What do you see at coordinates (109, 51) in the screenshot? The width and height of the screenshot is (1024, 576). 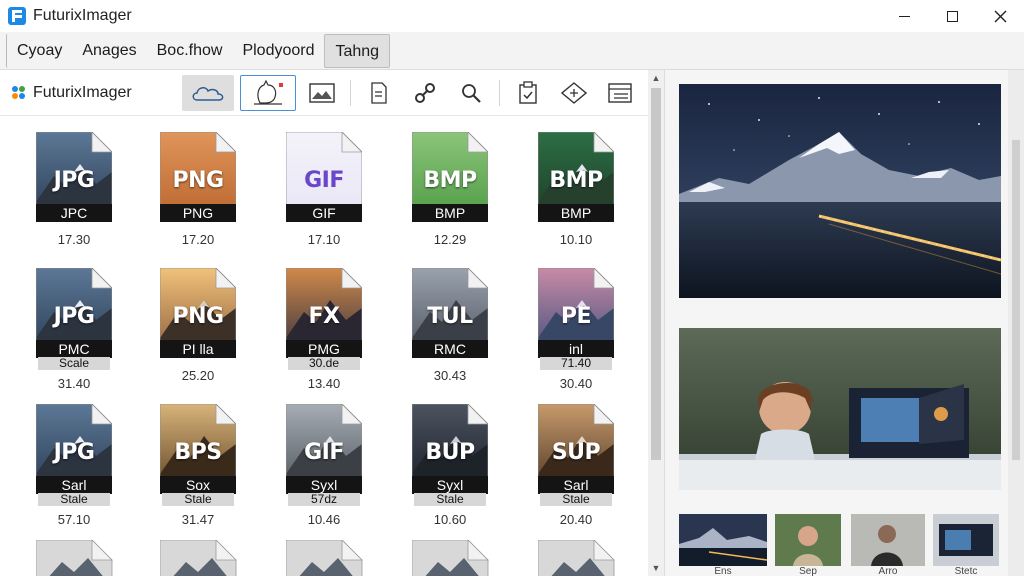 I see `menu-item-anages: Anages` at bounding box center [109, 51].